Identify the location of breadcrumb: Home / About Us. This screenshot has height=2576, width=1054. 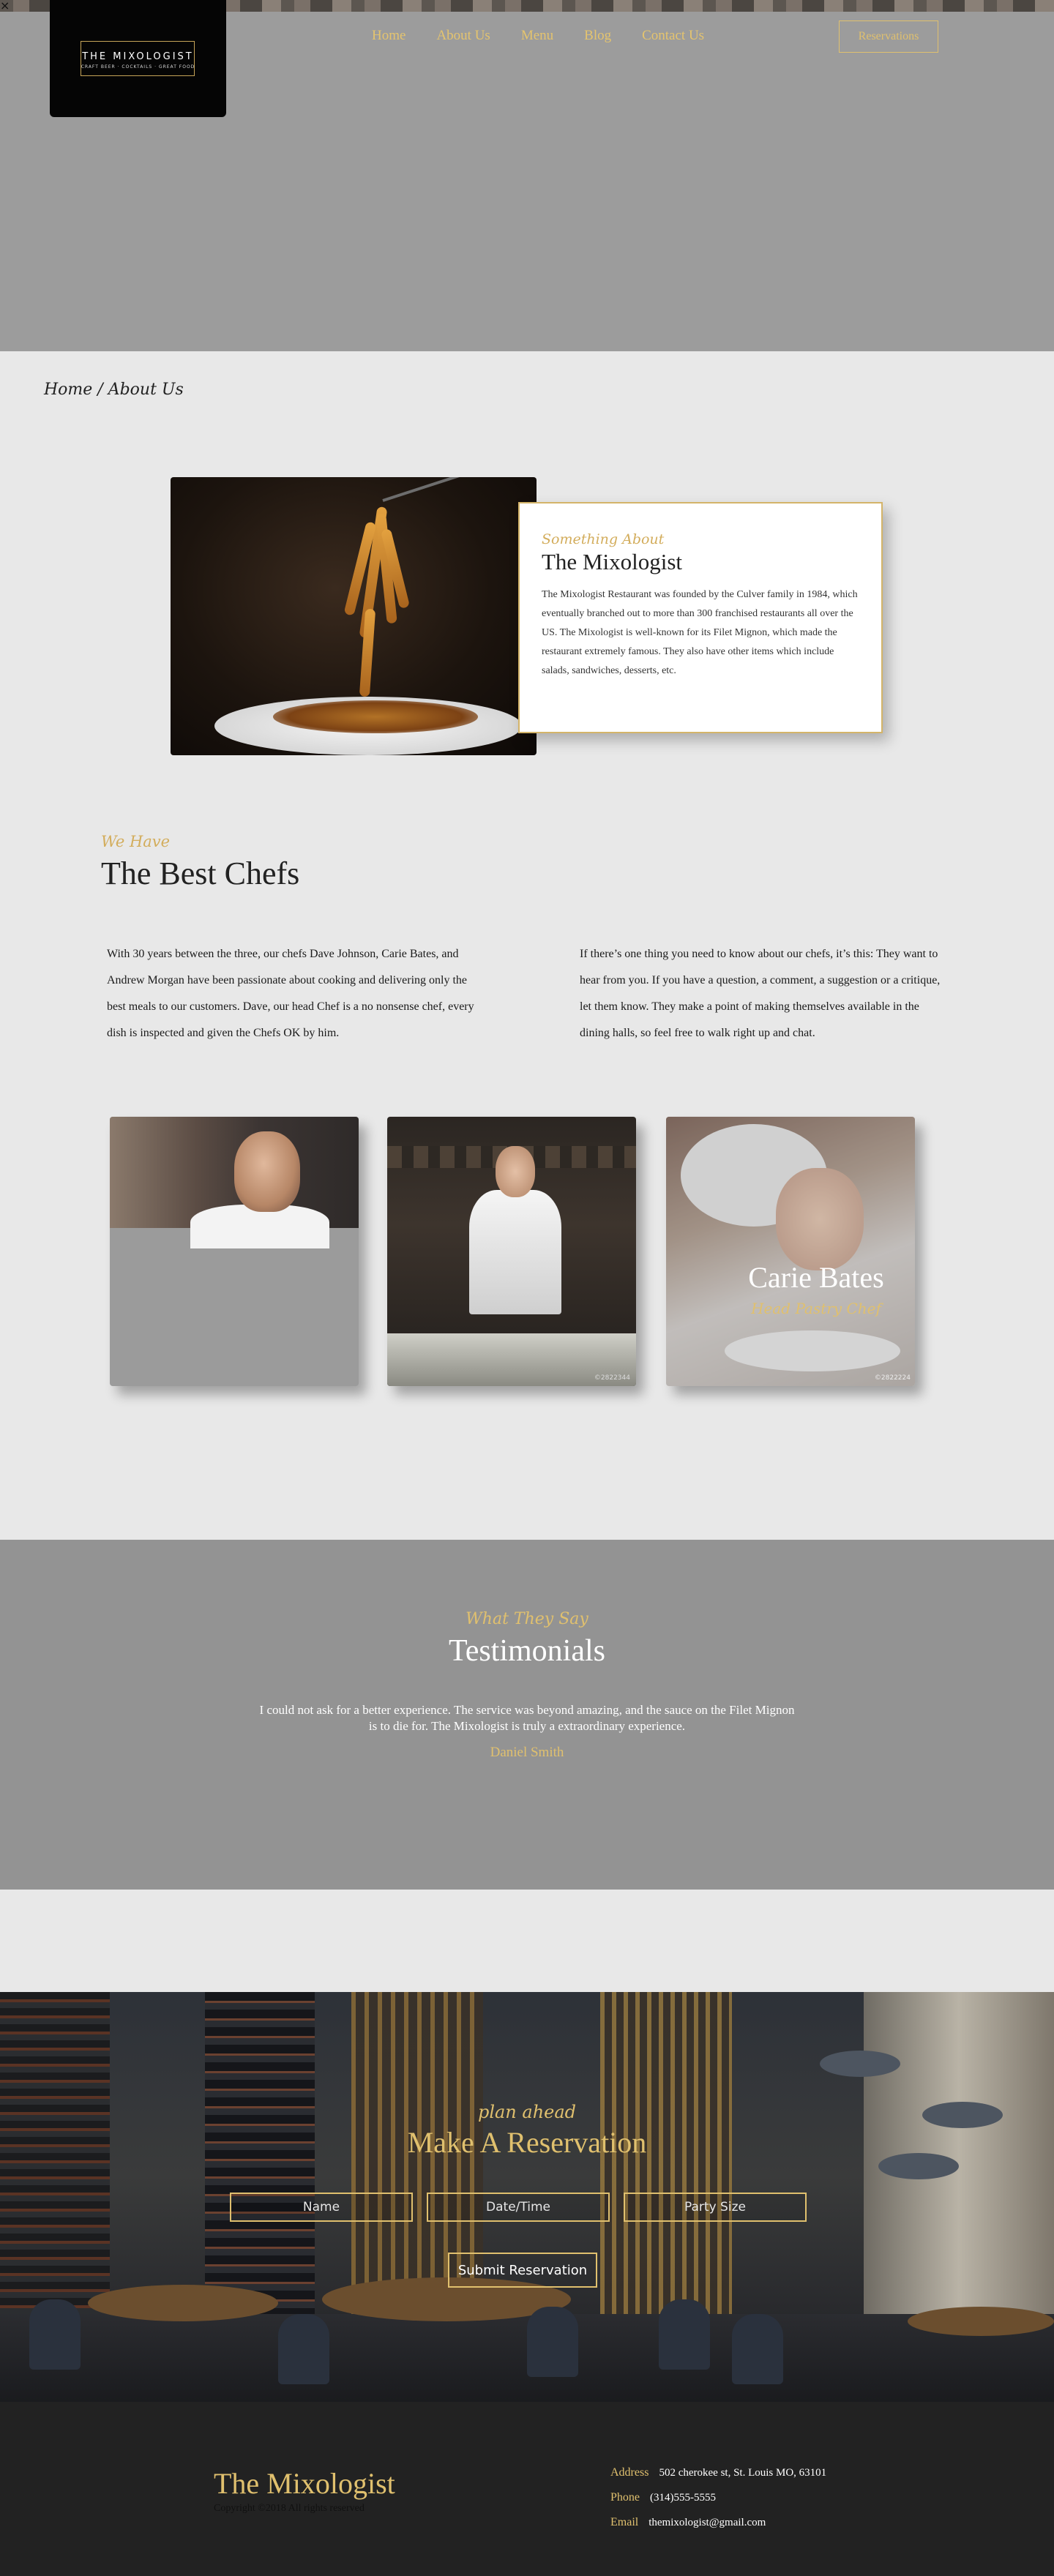
(114, 390).